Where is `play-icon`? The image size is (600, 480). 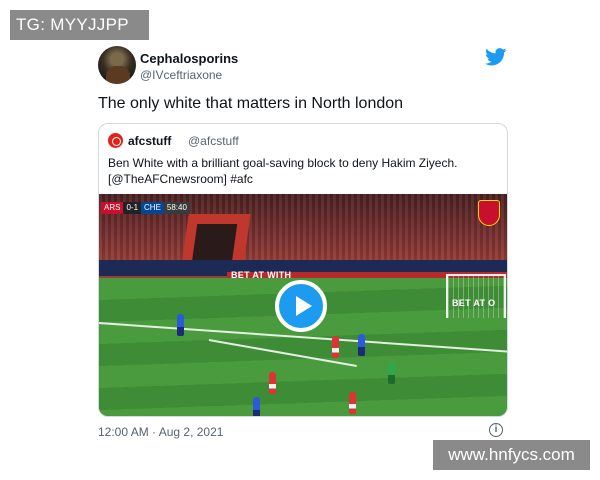
play-icon is located at coordinates (301, 306).